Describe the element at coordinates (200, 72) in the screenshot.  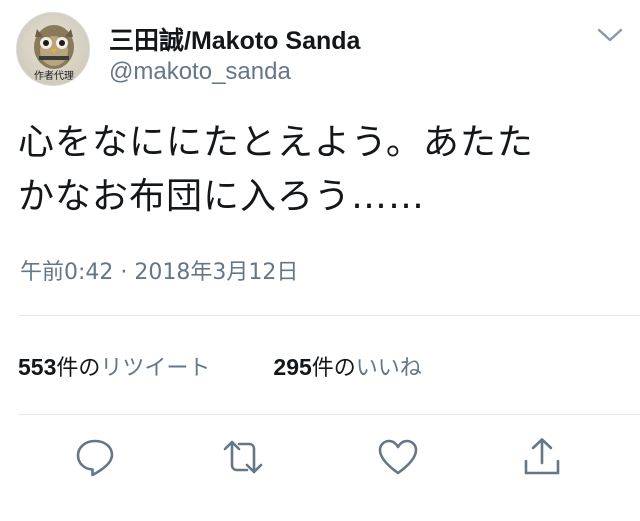
I see `user-handle: @makoto_sanda` at that location.